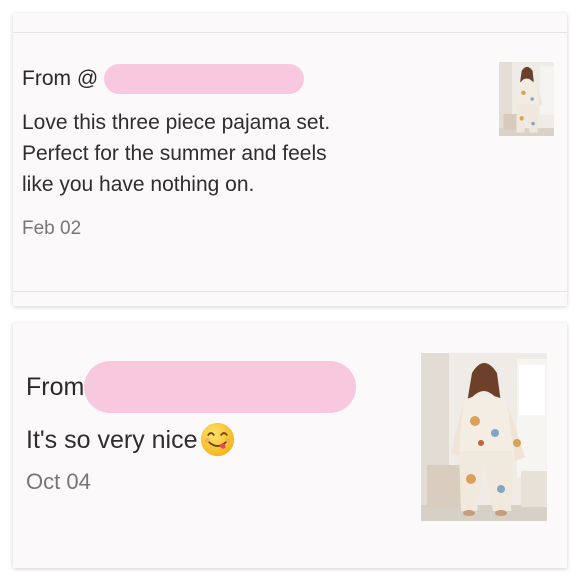  Describe the element at coordinates (112, 439) in the screenshot. I see `review-message-text: It's so very nice` at that location.